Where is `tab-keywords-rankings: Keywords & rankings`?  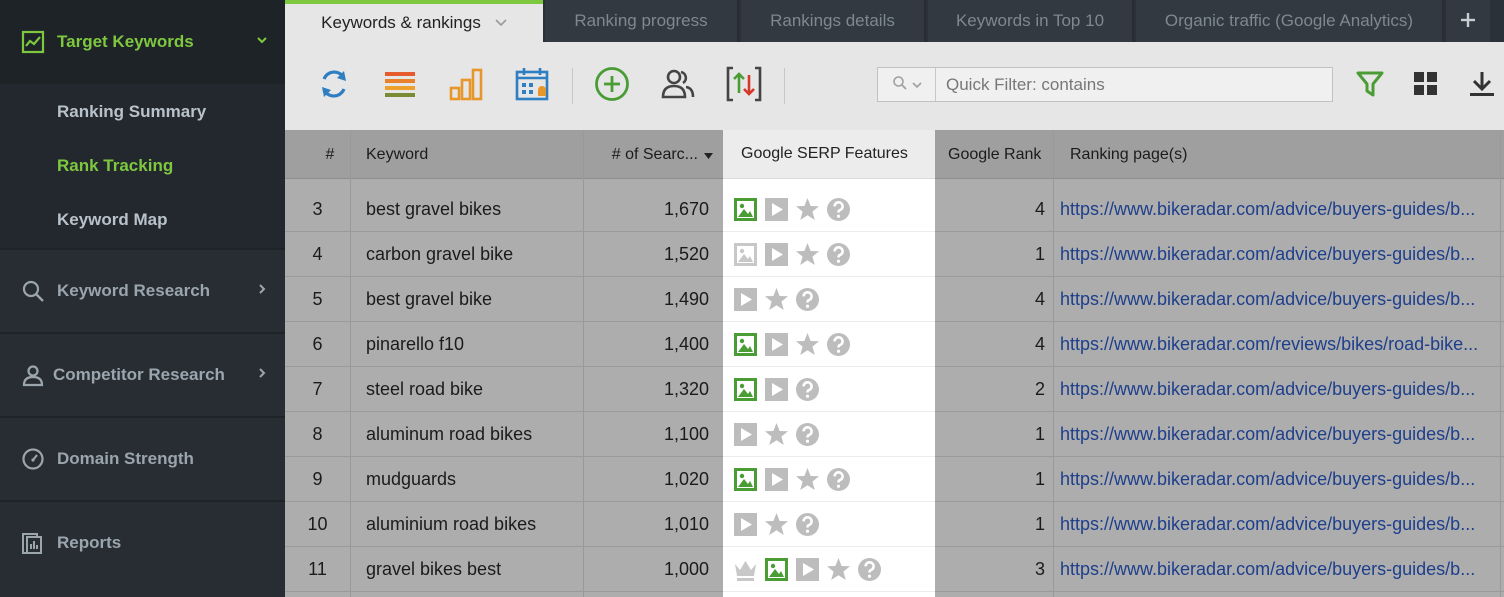
tab-keywords-rankings: Keywords & rankings is located at coordinates (414, 21).